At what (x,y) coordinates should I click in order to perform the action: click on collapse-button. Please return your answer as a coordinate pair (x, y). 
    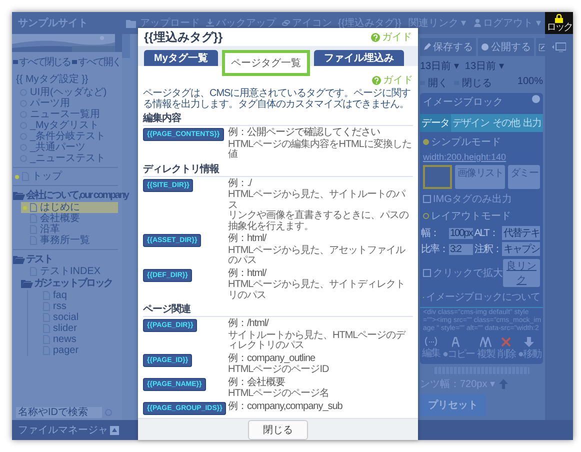
    Looking at the image, I should click on (114, 430).